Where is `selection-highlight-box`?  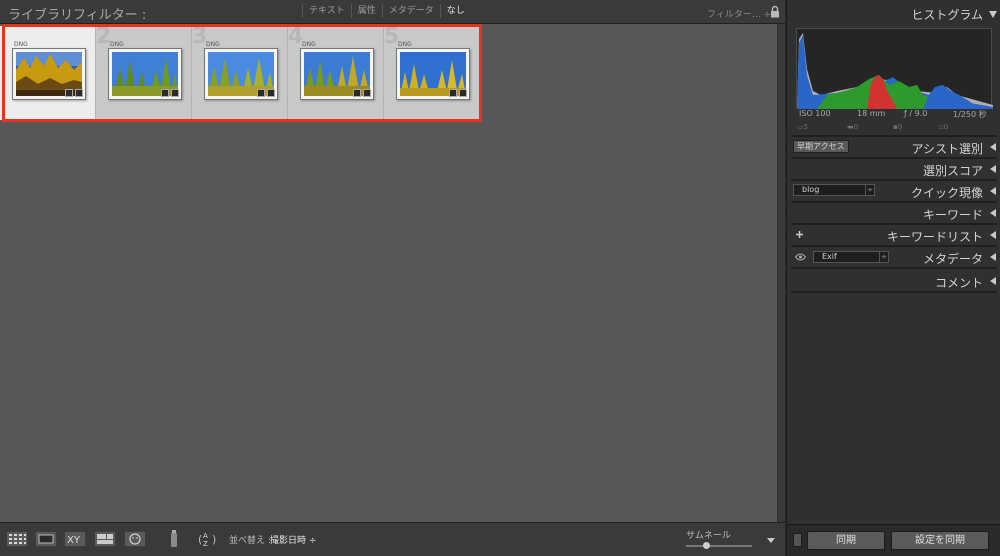
selection-highlight-box is located at coordinates (242, 73).